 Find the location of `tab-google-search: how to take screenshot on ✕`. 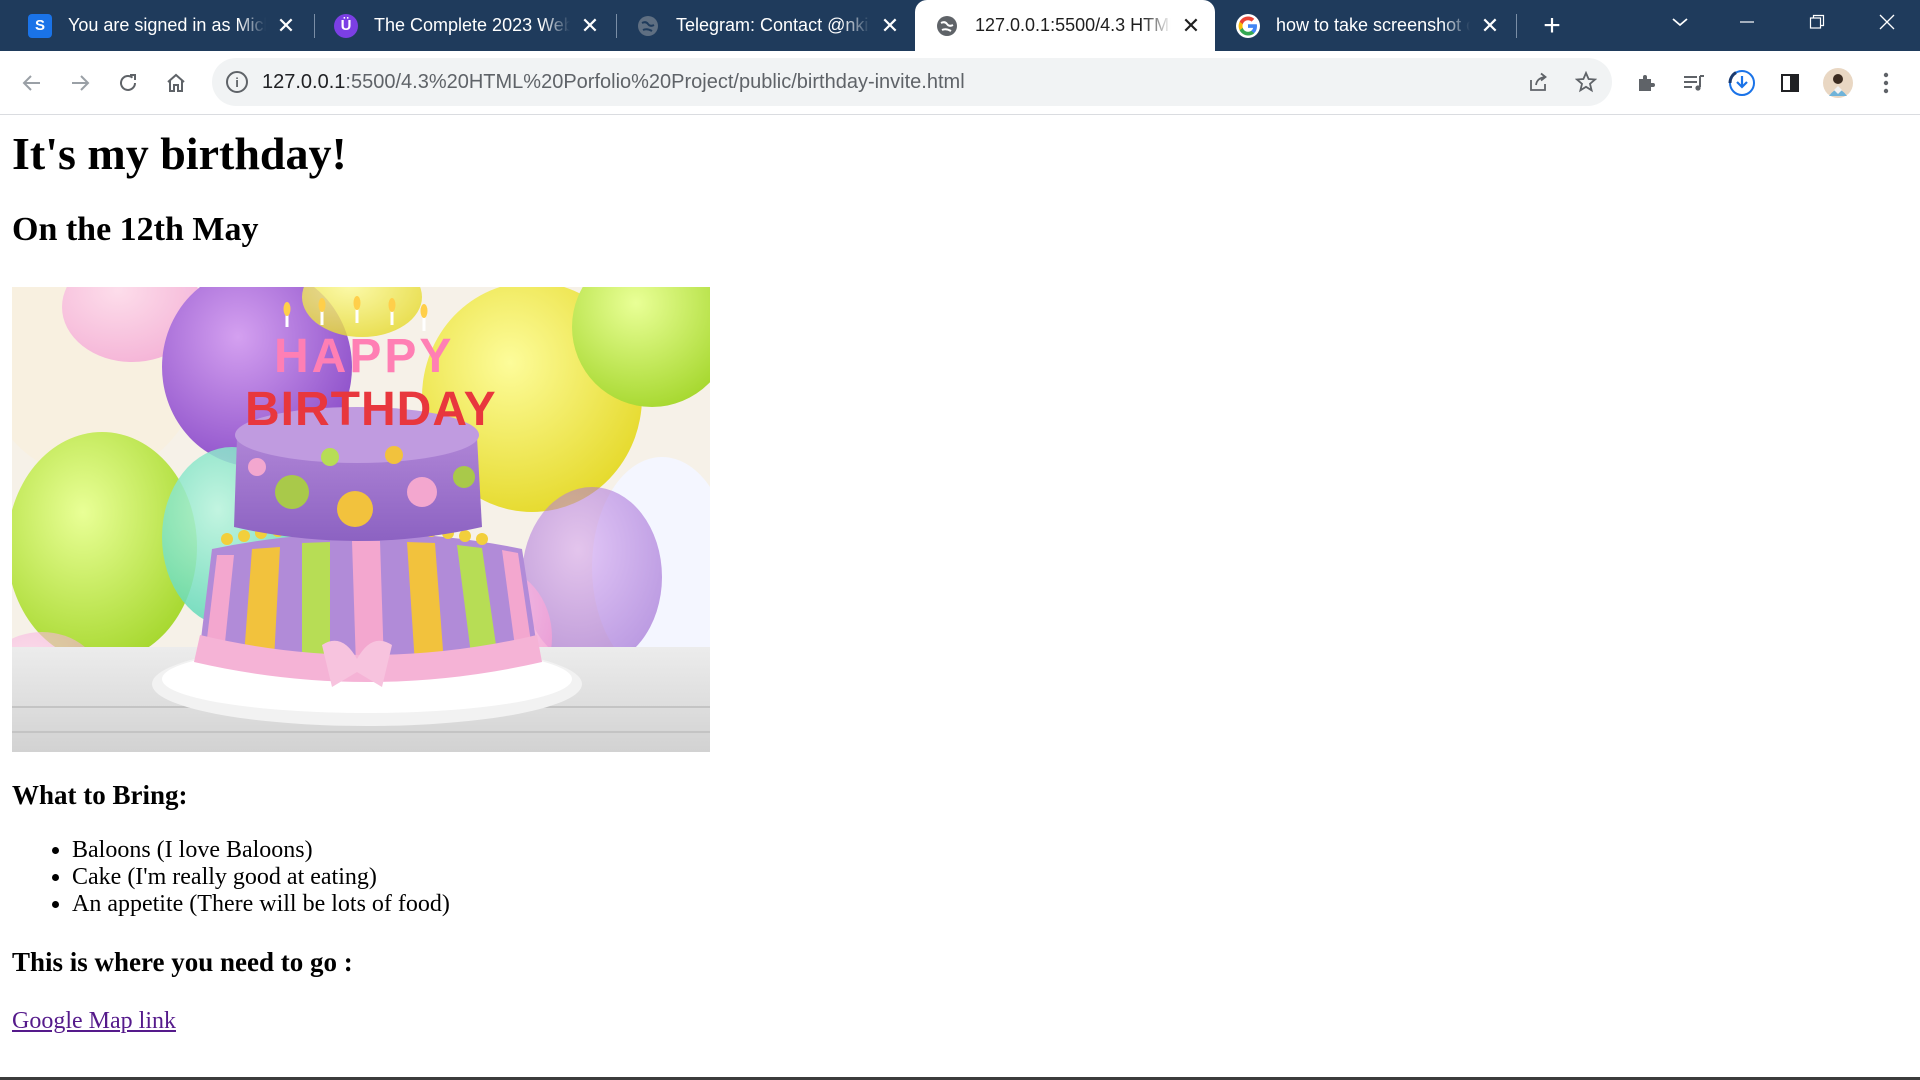

tab-google-search: how to take screenshot on ✕ is located at coordinates (1365, 25).